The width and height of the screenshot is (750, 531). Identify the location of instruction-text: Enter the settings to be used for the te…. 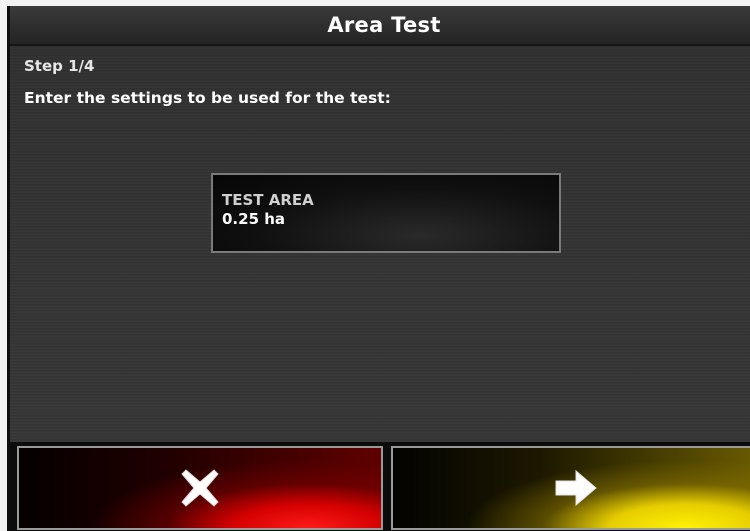
(207, 98).